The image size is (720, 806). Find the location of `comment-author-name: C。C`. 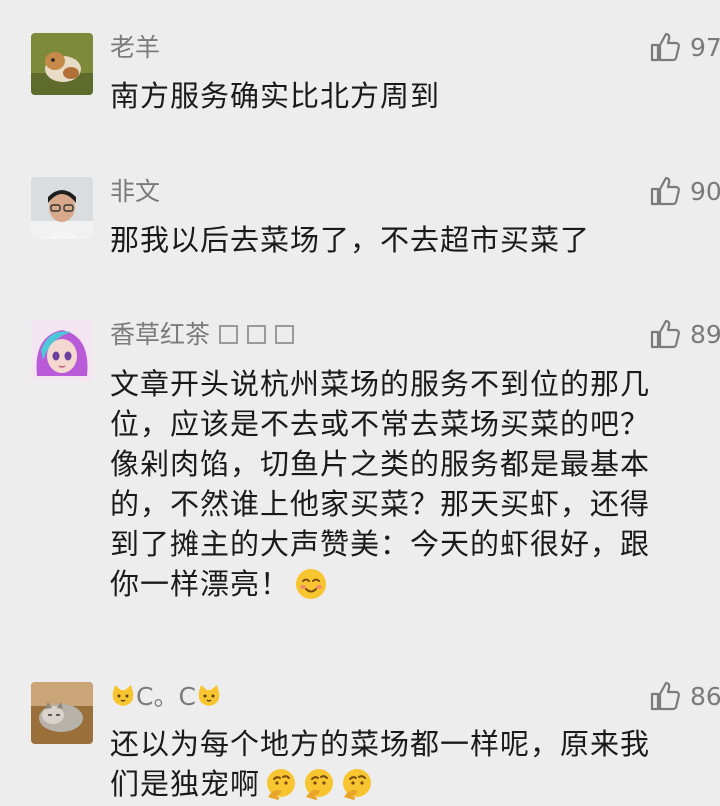

comment-author-name: C。C is located at coordinates (166, 697).